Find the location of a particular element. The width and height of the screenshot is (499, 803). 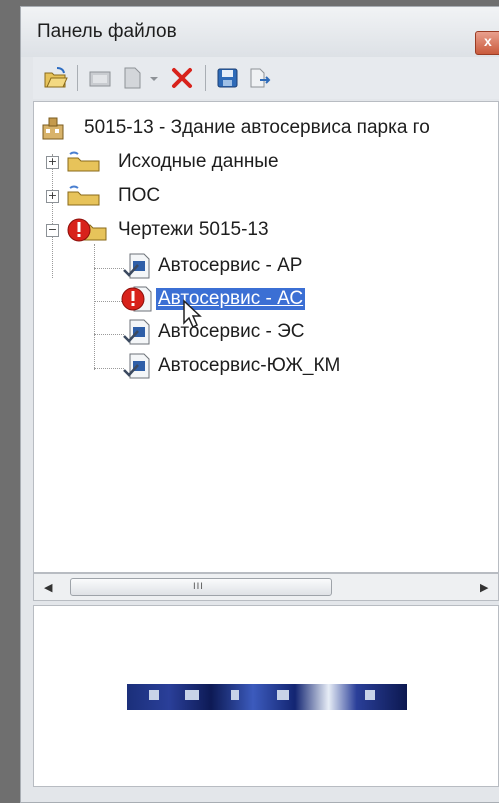

horizontal-scrollbar: ◀ III ▶ is located at coordinates (266, 587).